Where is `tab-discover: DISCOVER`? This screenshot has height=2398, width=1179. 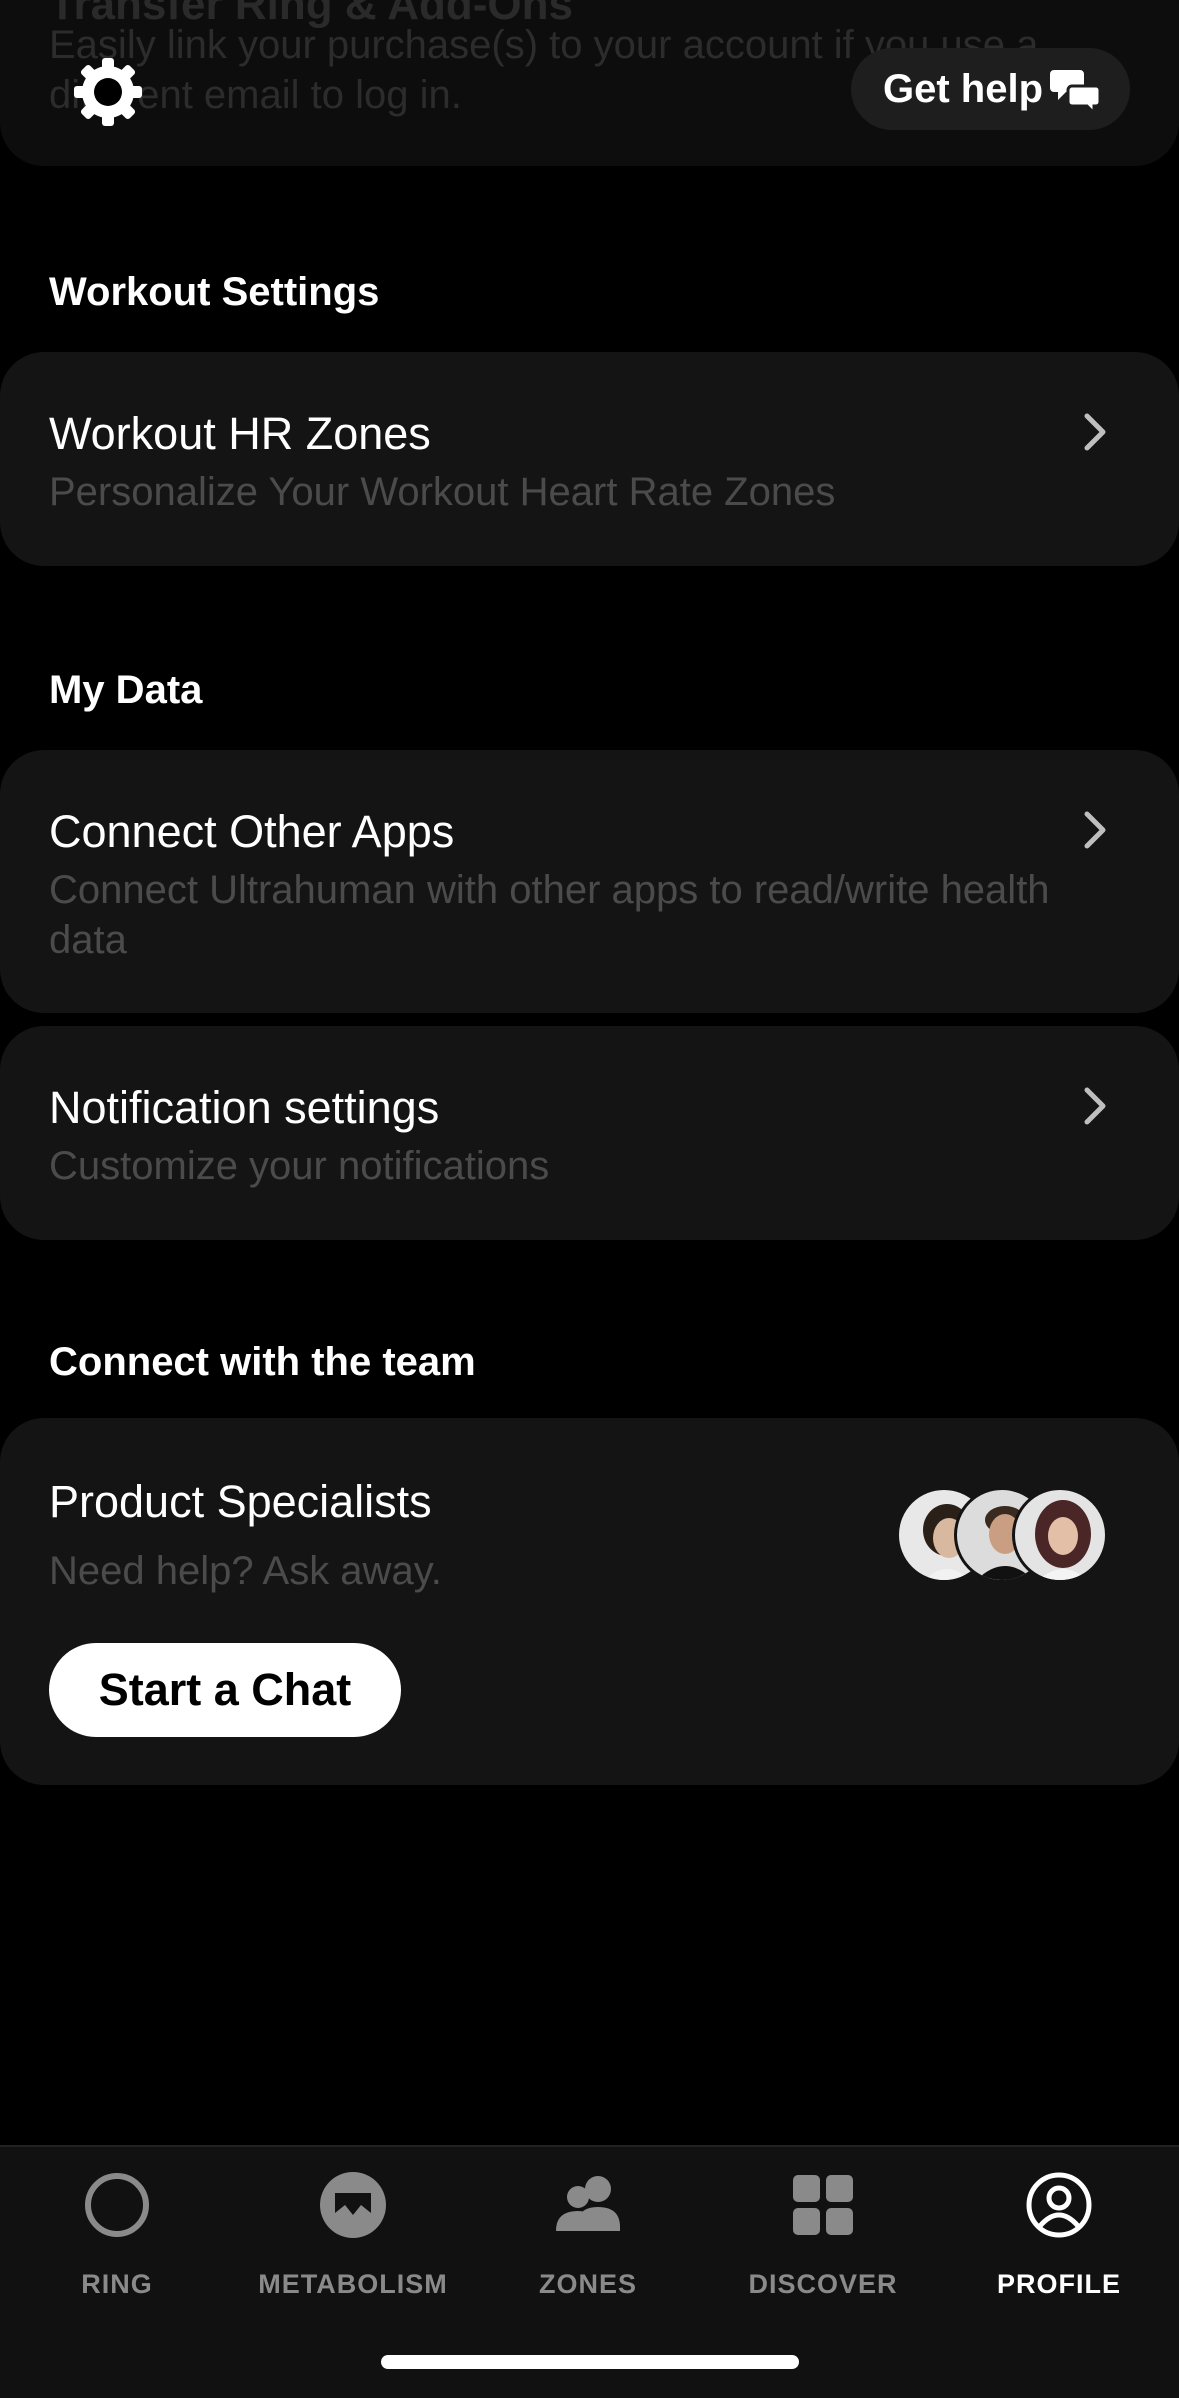 tab-discover: DISCOVER is located at coordinates (823, 2223).